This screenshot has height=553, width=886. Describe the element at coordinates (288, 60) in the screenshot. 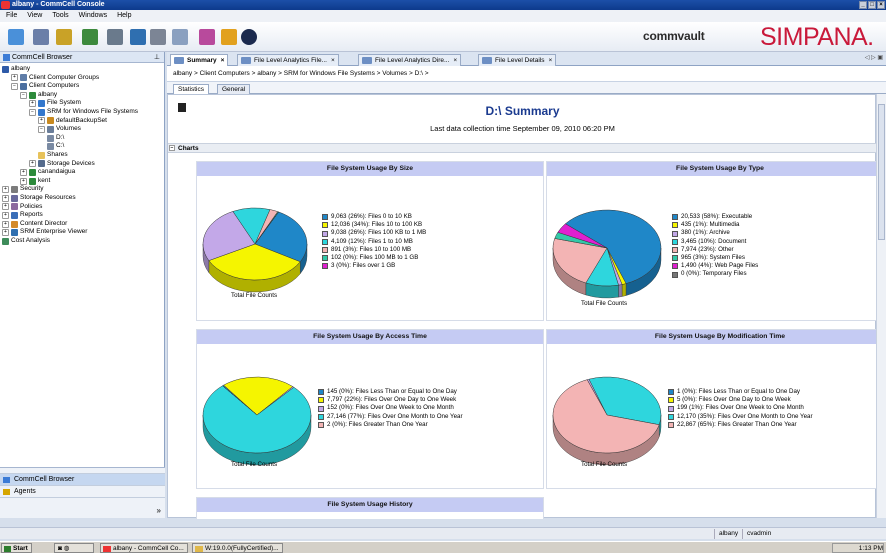

I see `tab-file-analytics-file: File Level Analytics File... ×` at that location.